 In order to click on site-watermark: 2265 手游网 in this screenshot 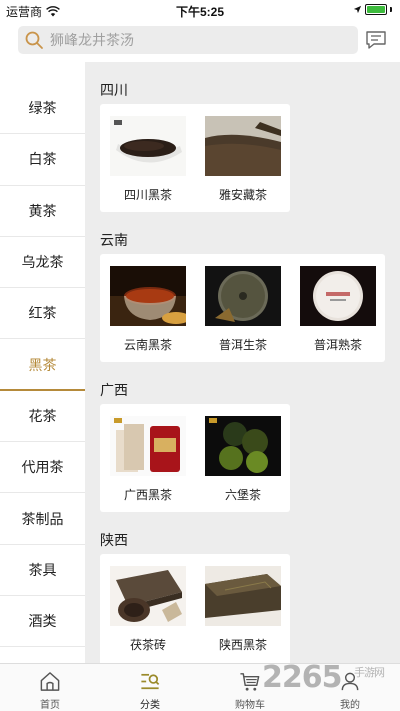, I will do `click(323, 677)`.